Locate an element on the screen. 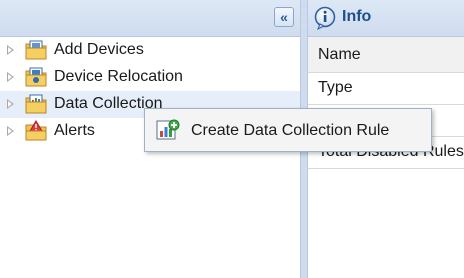  property-label: Name is located at coordinates (339, 54).